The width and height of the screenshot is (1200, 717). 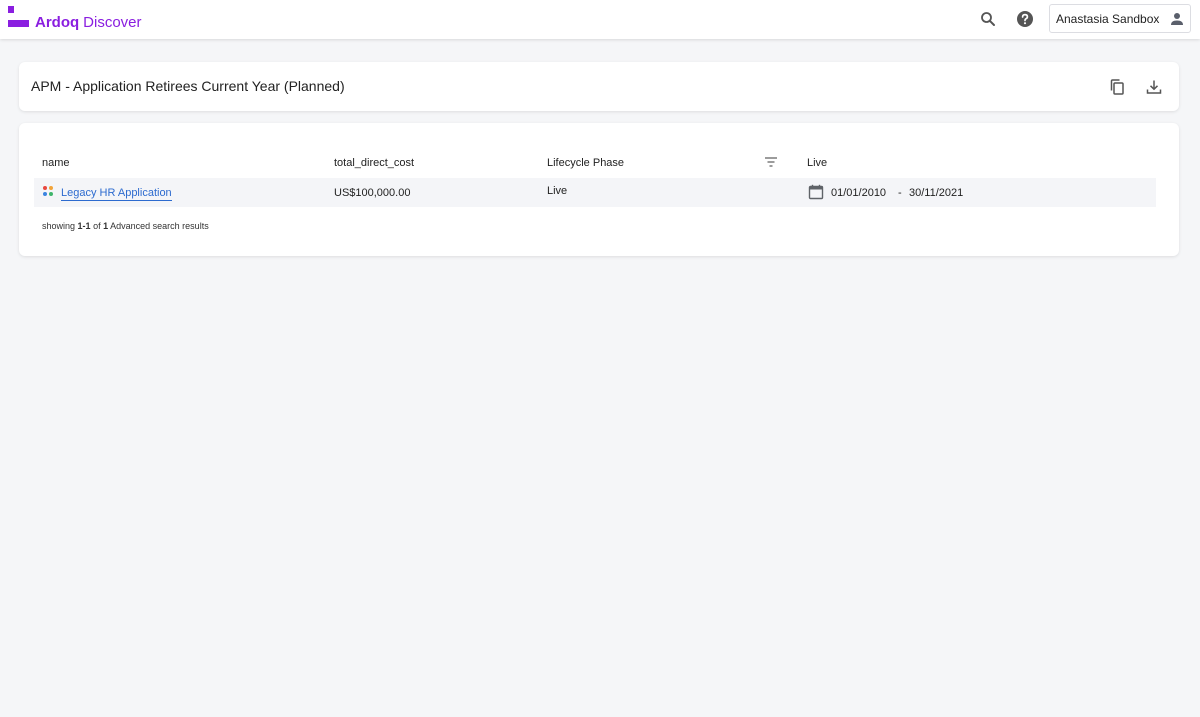 I want to click on brand-title: Ardoq Discover, so click(x=88, y=23).